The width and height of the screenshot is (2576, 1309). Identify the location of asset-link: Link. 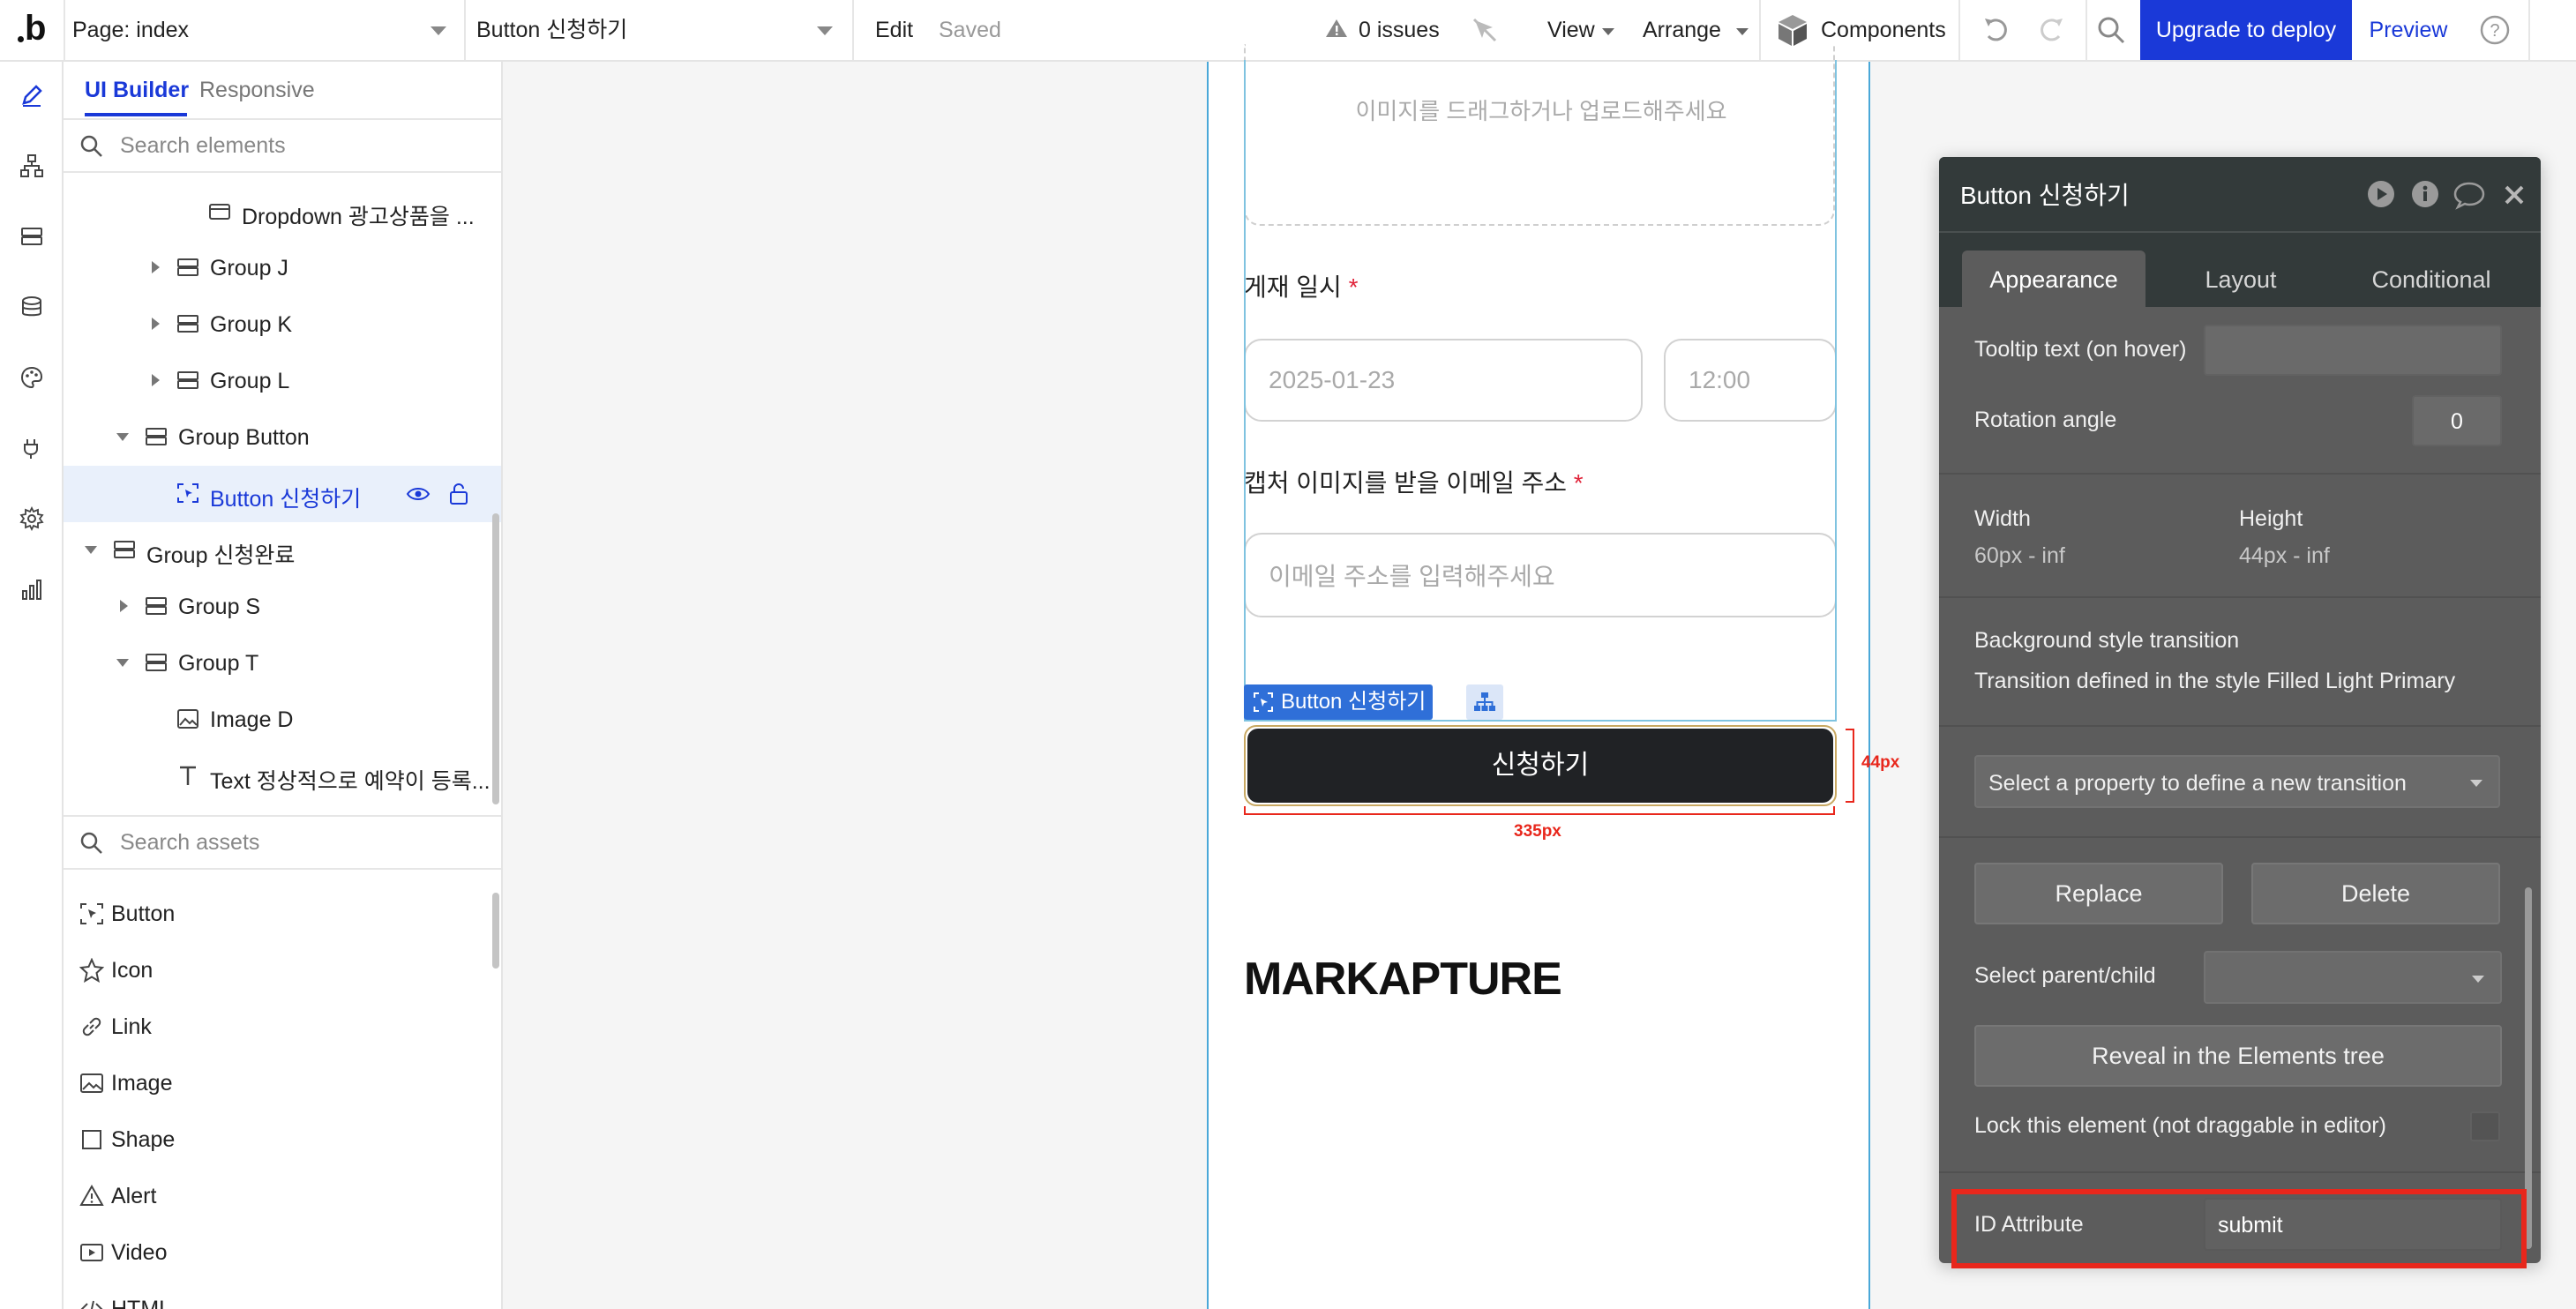
(275, 1027).